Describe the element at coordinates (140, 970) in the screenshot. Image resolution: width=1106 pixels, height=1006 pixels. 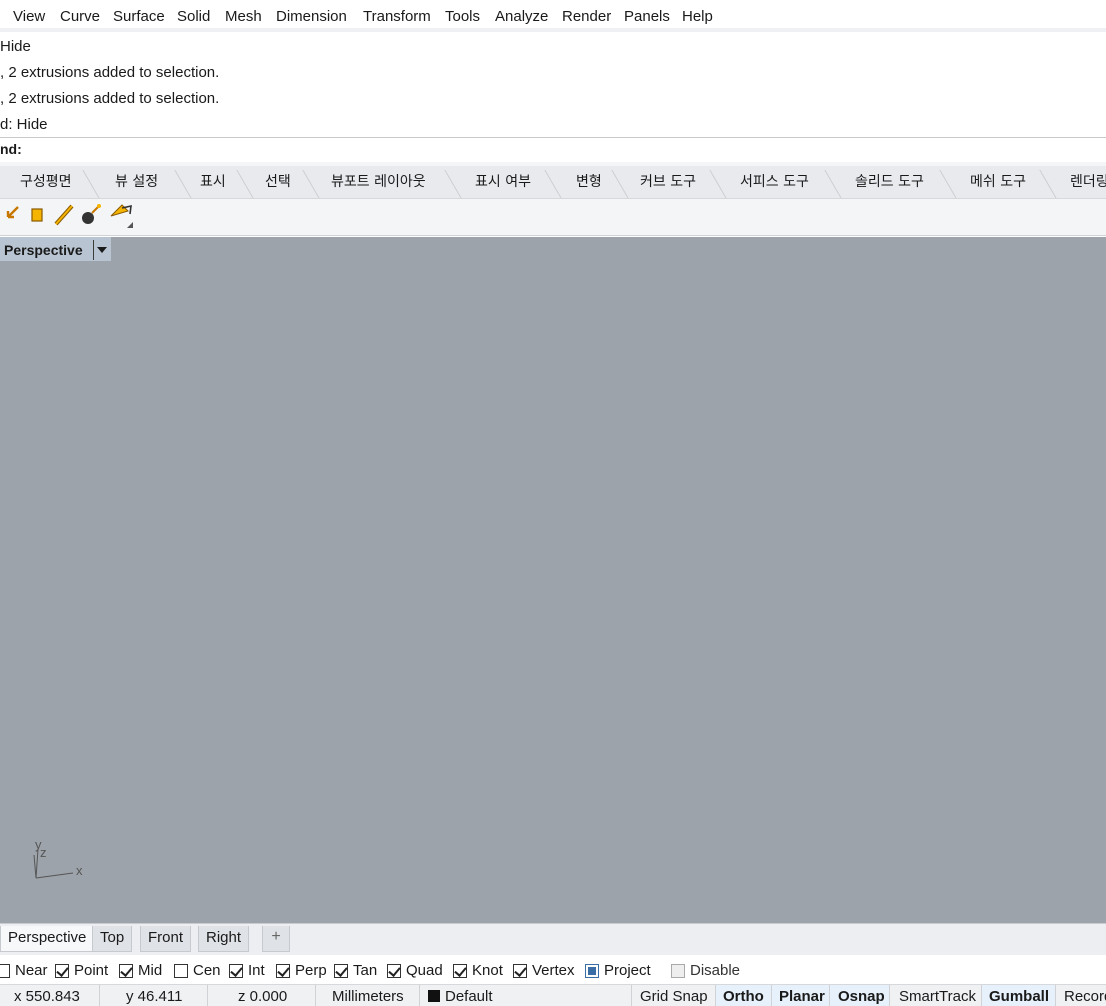
I see `osnap-mid: Mid` at that location.